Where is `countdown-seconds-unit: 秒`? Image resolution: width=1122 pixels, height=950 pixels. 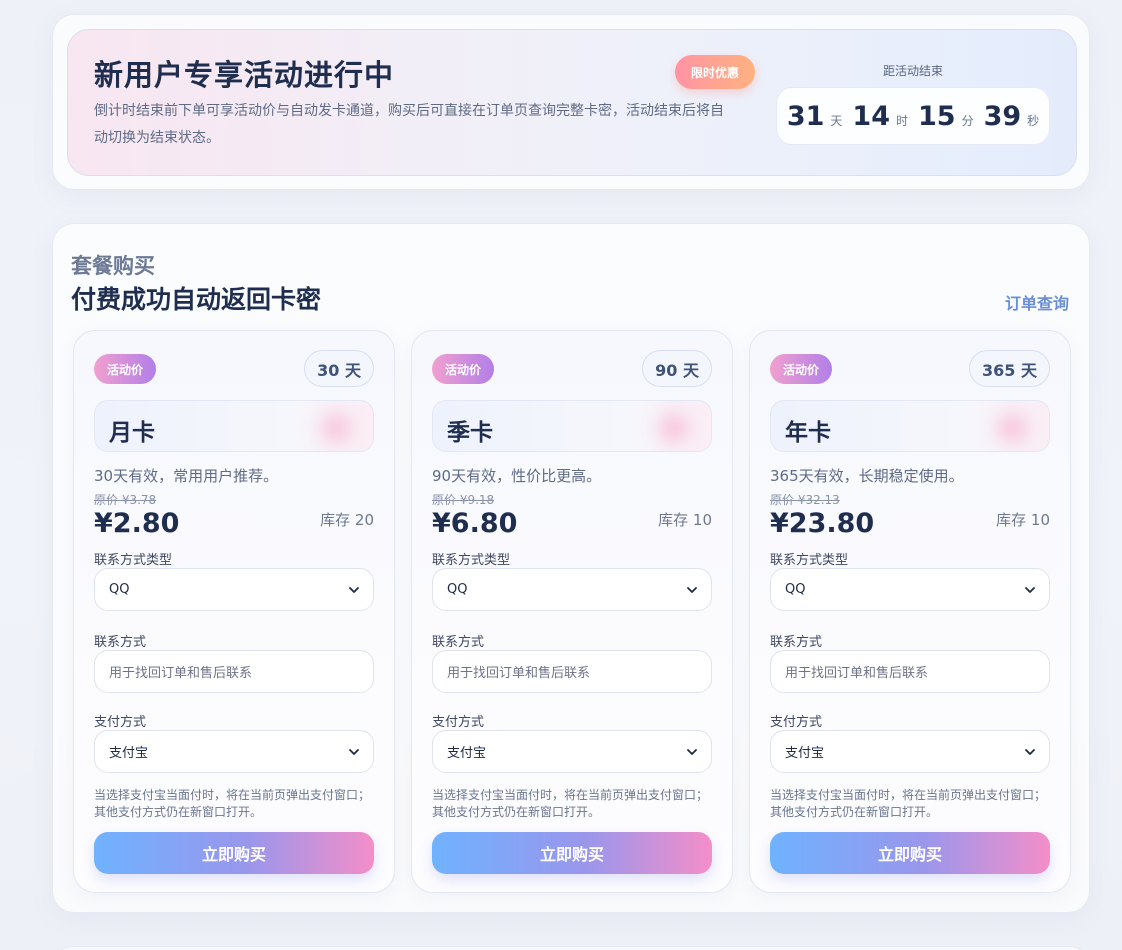 countdown-seconds-unit: 秒 is located at coordinates (1033, 120).